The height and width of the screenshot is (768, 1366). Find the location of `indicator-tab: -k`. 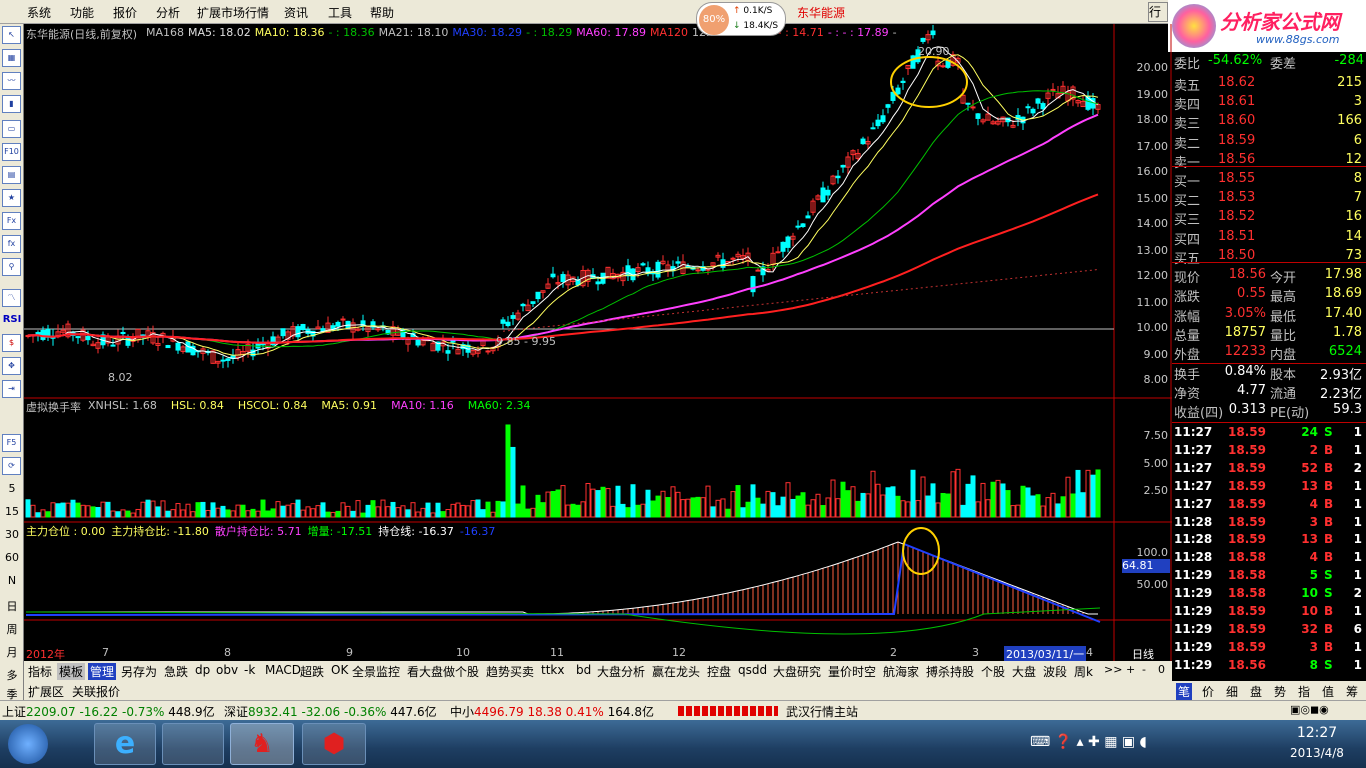

indicator-tab: -k is located at coordinates (249, 670).